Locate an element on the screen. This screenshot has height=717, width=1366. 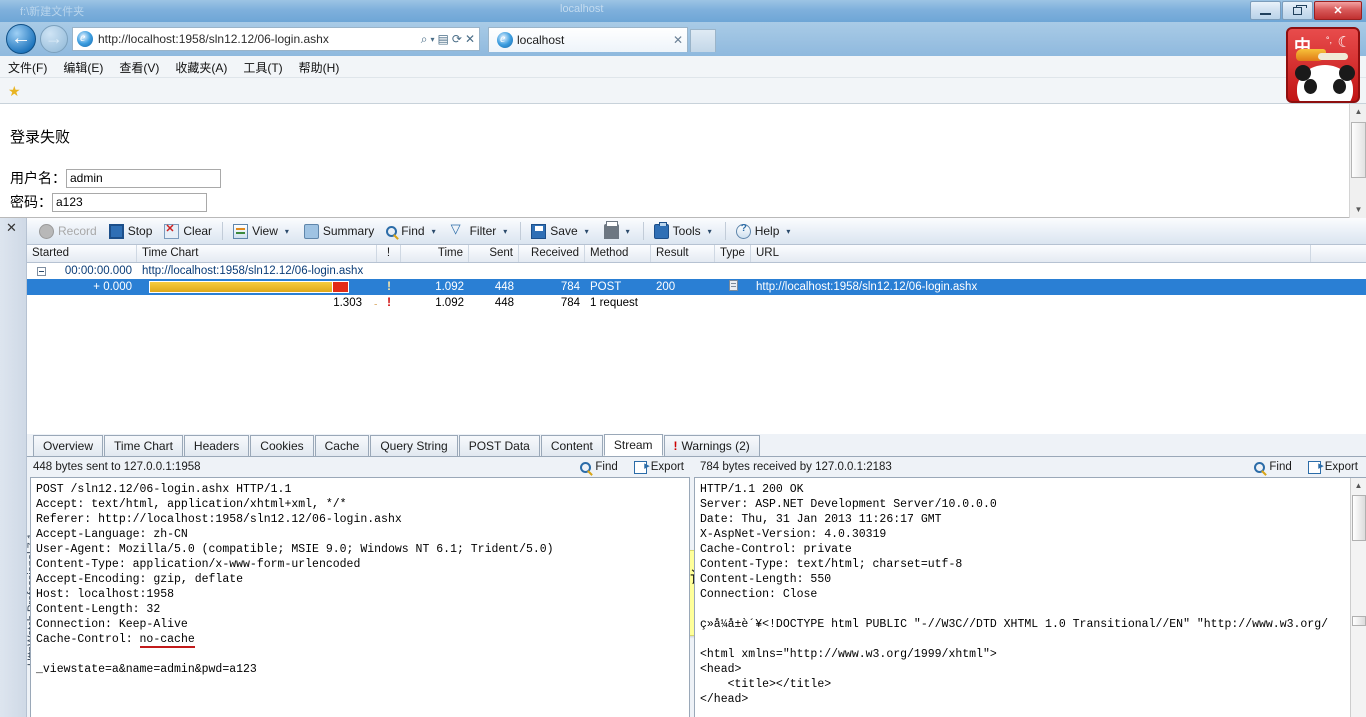
menu-item-favorites: 收藏夹(A) is located at coordinates (201, 67).